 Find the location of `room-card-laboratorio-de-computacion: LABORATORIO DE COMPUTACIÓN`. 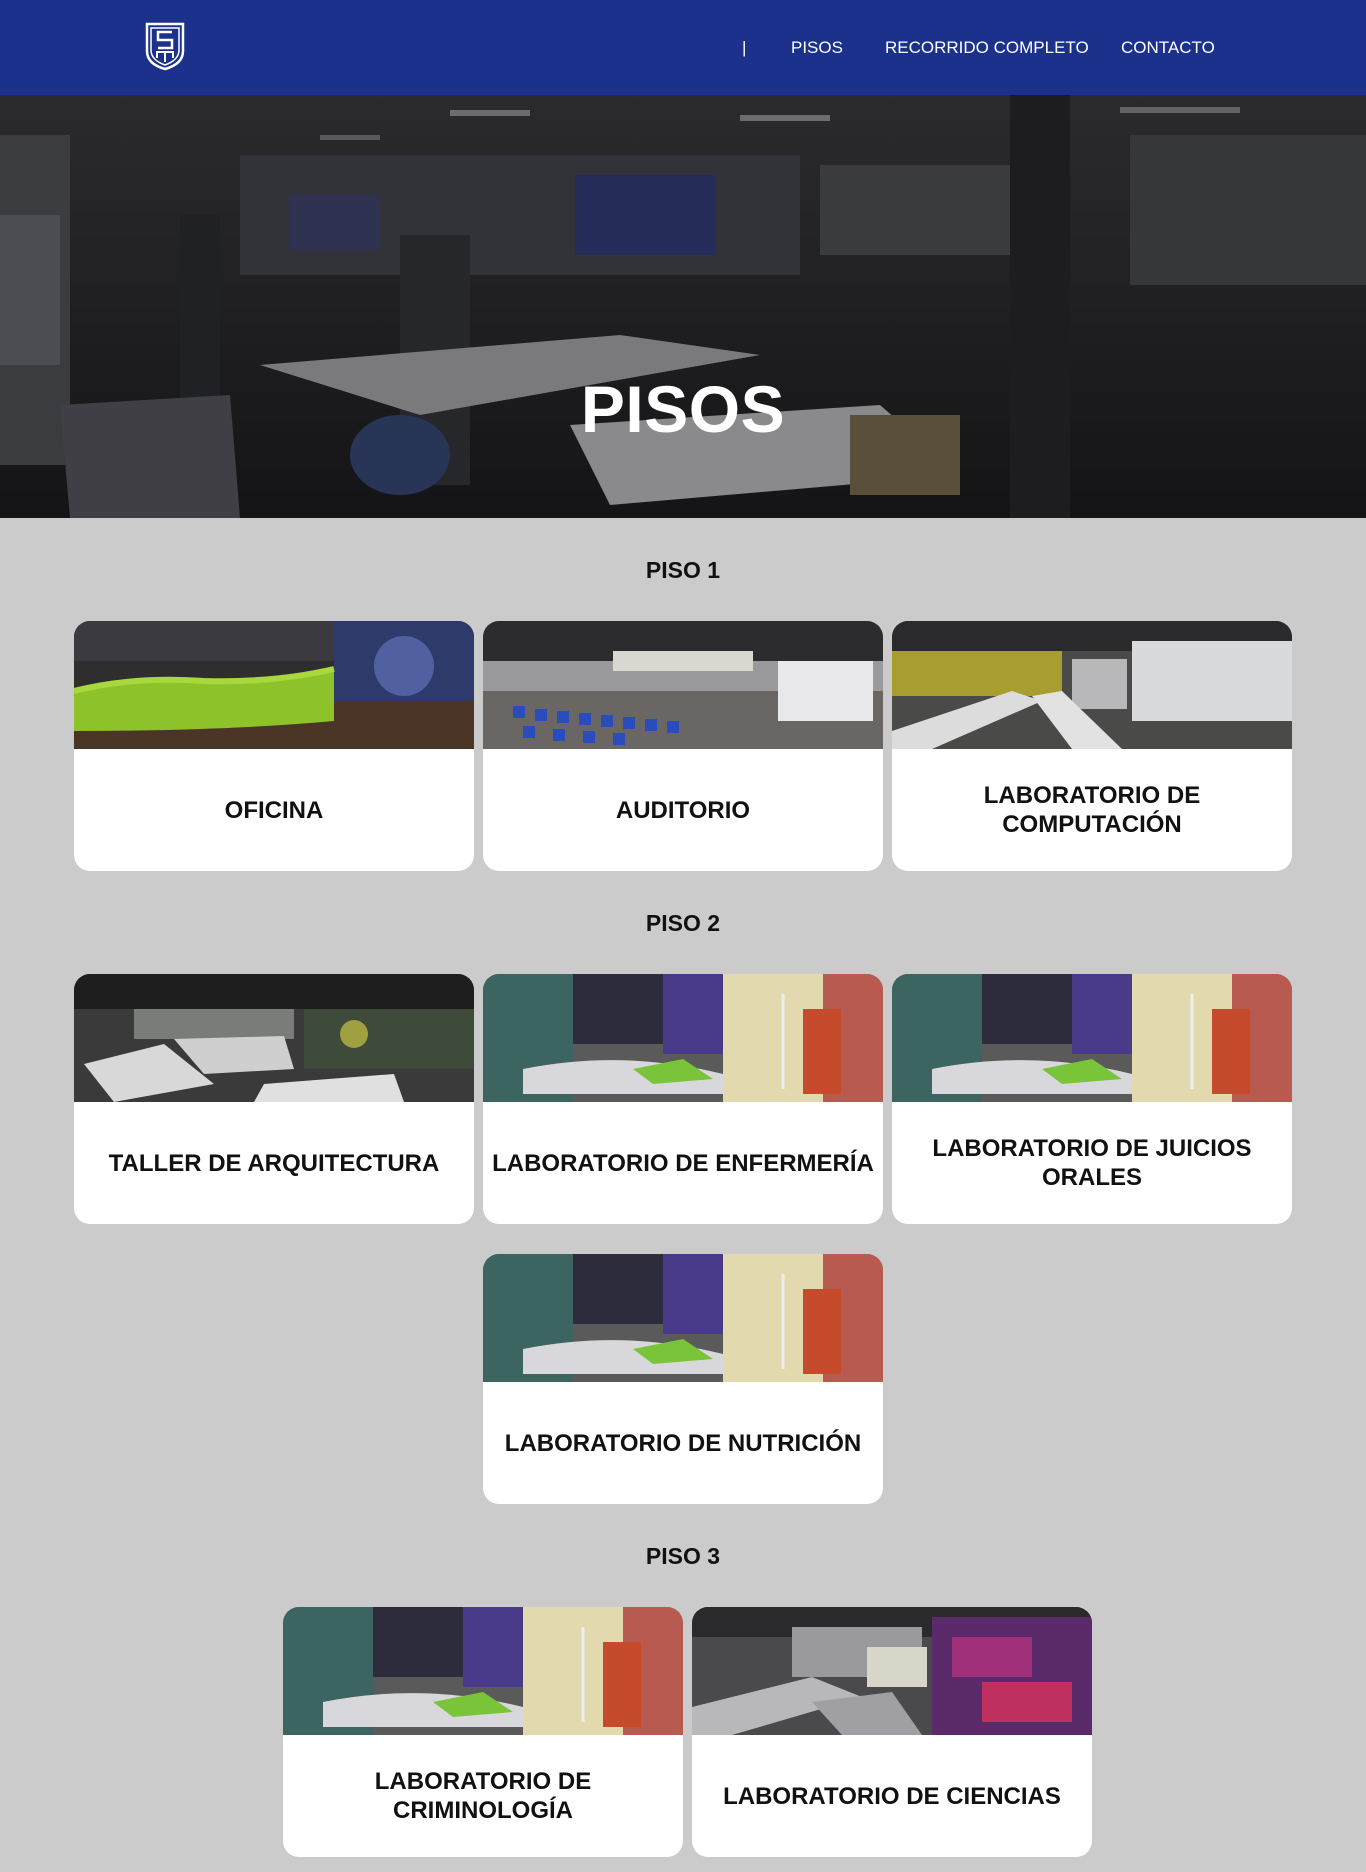

room-card-laboratorio-de-computacion: LABORATORIO DE COMPUTACIÓN is located at coordinates (1092, 746).